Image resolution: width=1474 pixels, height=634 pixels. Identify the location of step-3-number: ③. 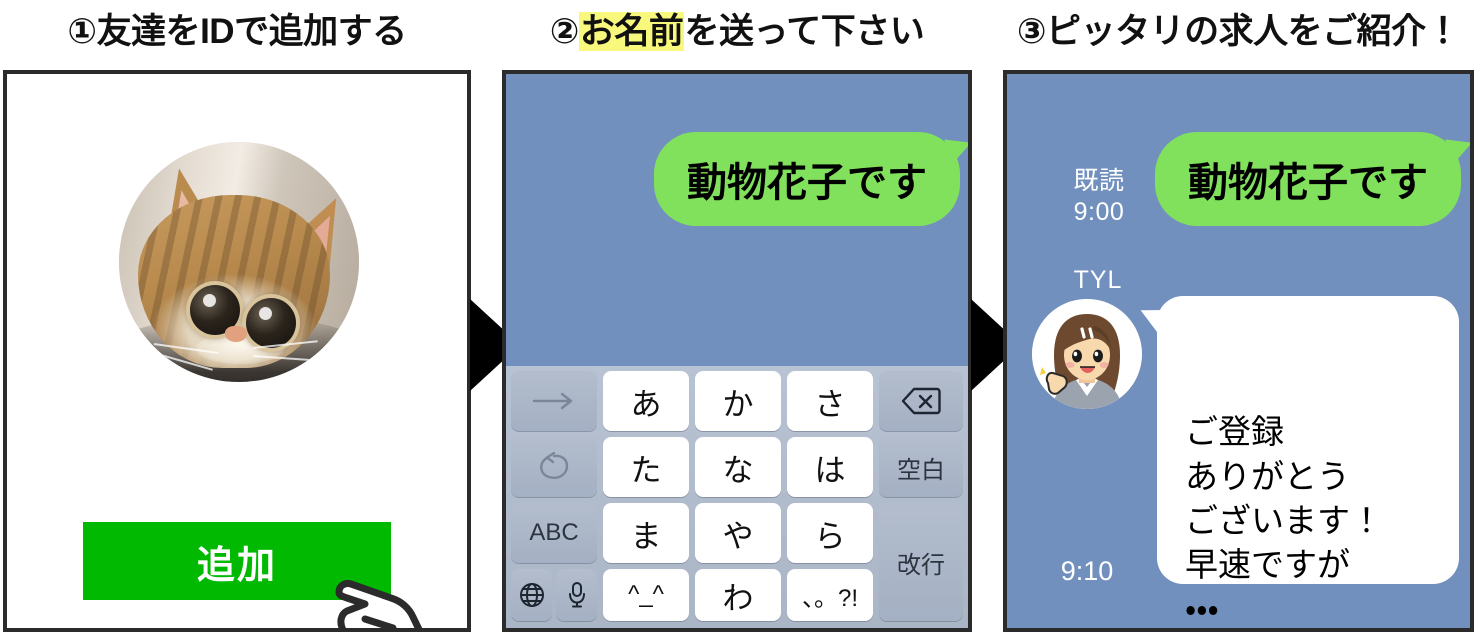
(1031, 31).